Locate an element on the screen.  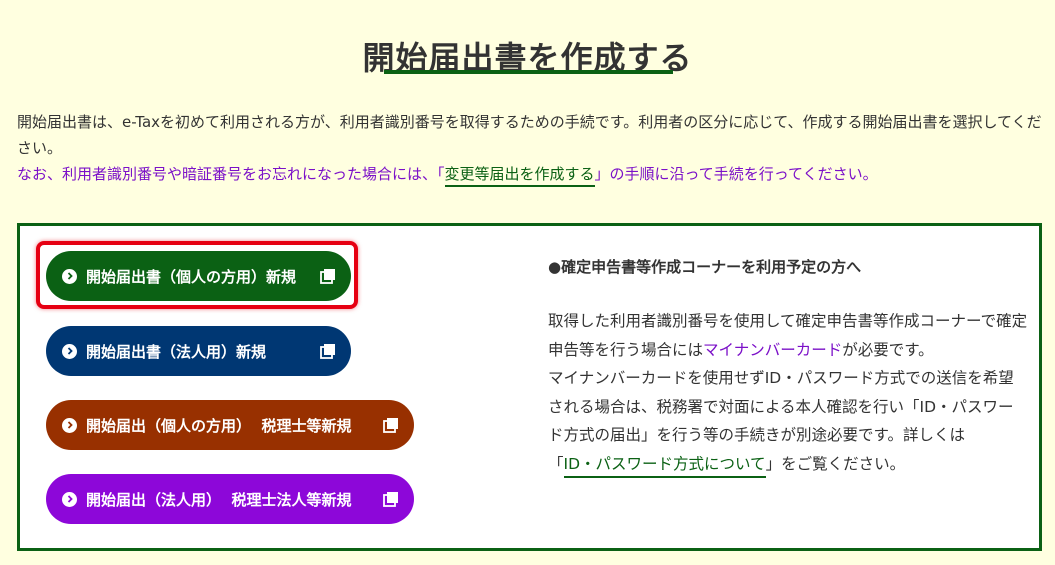
corporation-tax-accountant-new-button: 開始届出（法人用） 税理士法人等新規 is located at coordinates (230, 499).